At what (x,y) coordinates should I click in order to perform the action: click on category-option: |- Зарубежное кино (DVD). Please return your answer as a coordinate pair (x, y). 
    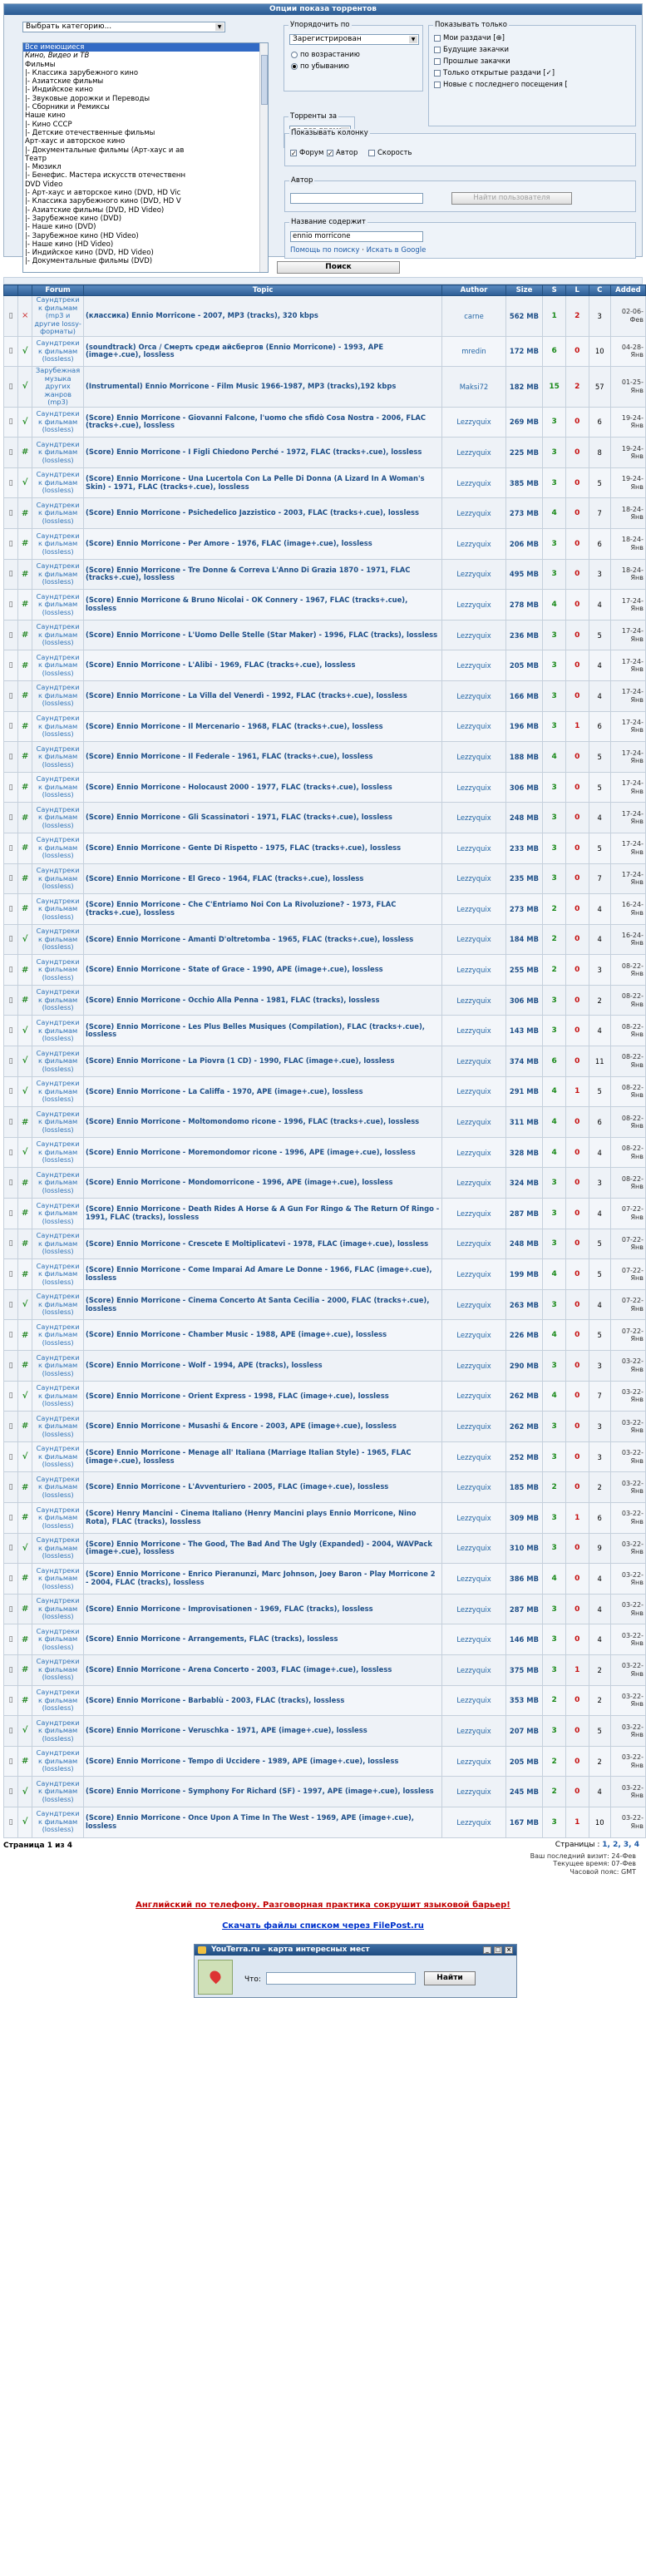
    Looking at the image, I should click on (145, 219).